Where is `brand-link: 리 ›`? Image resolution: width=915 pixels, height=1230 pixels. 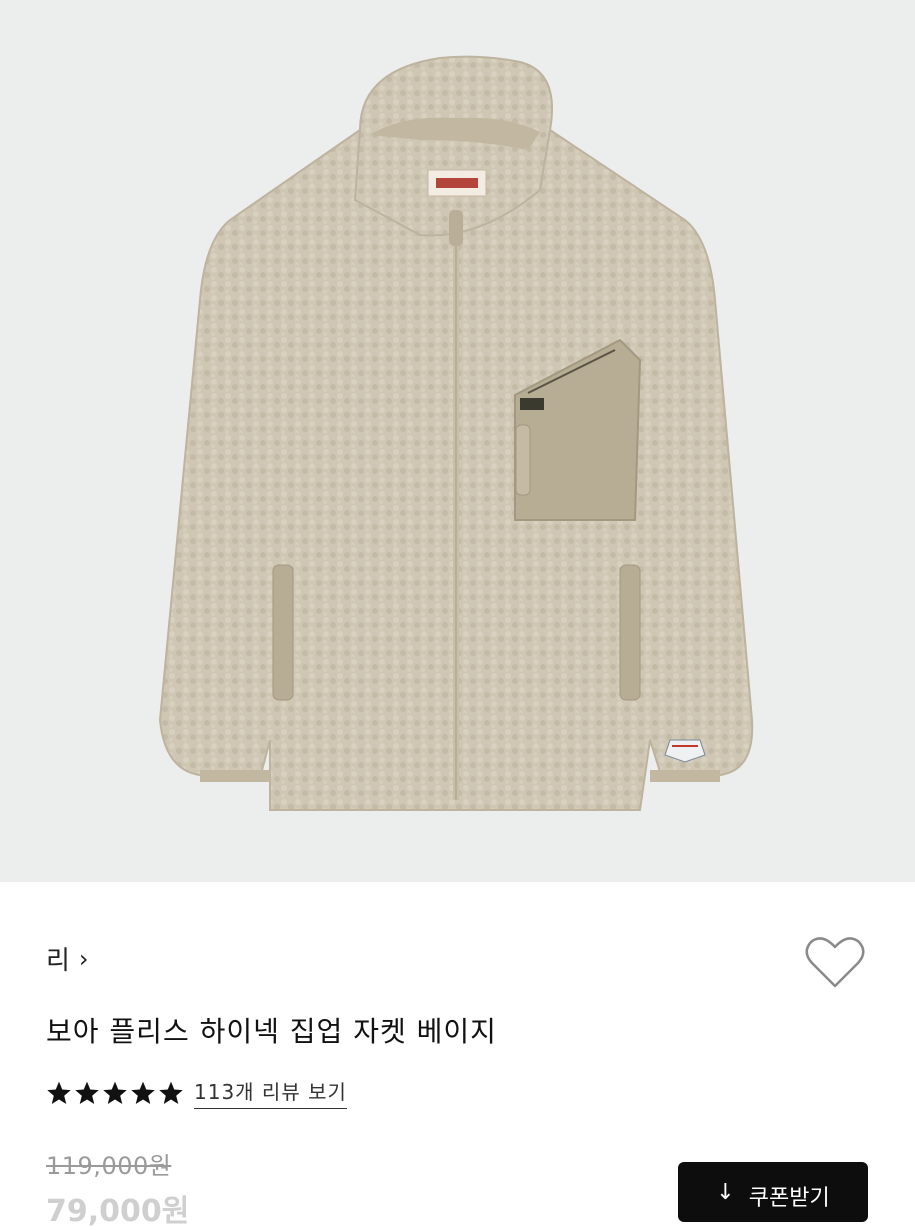 brand-link: 리 › is located at coordinates (68, 958).